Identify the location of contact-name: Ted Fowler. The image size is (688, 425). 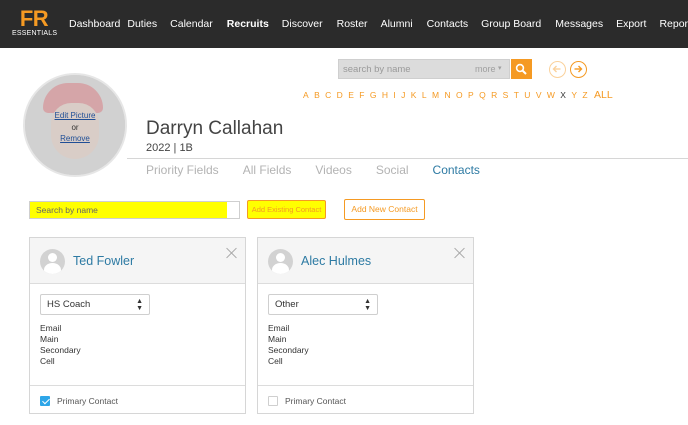
(103, 261).